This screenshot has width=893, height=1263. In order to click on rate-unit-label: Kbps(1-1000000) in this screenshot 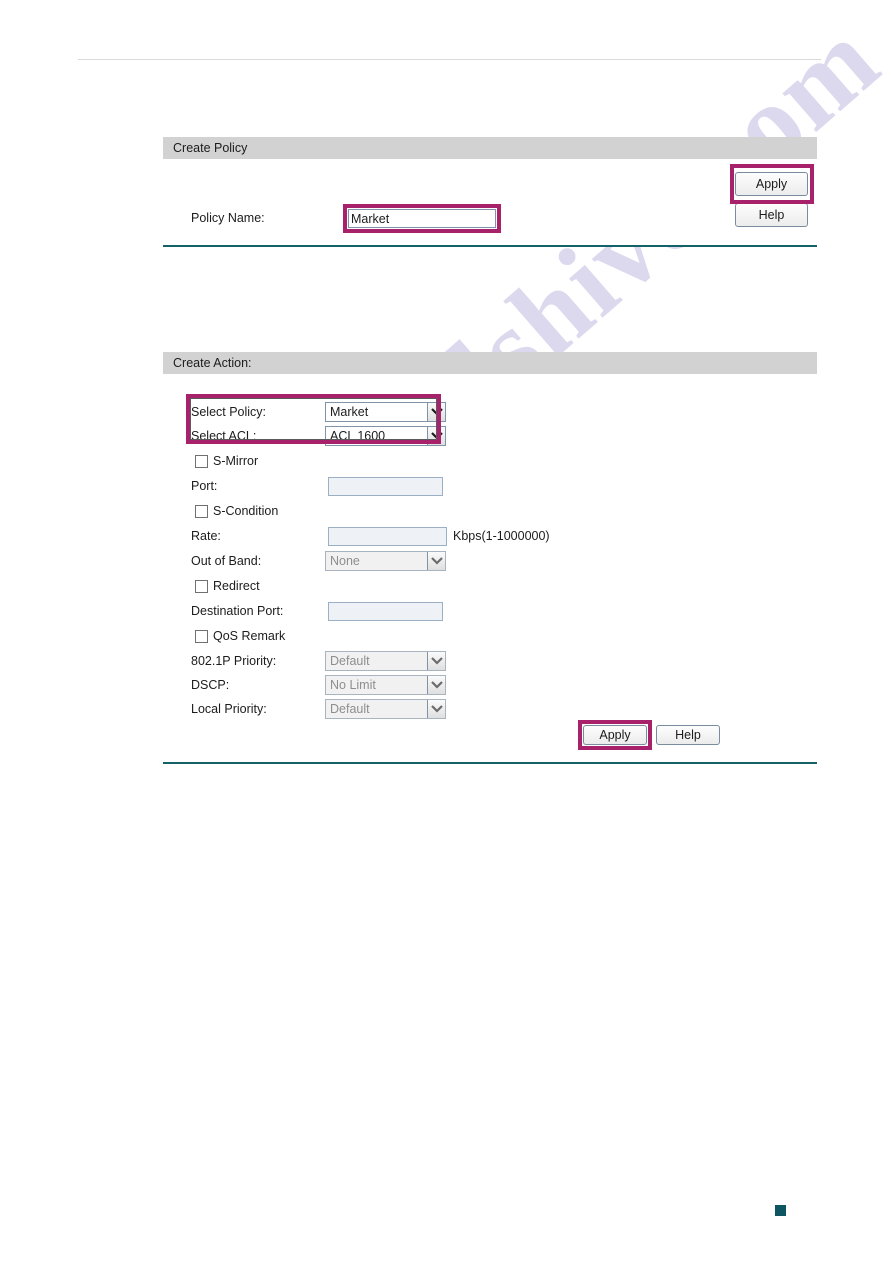, I will do `click(501, 536)`.